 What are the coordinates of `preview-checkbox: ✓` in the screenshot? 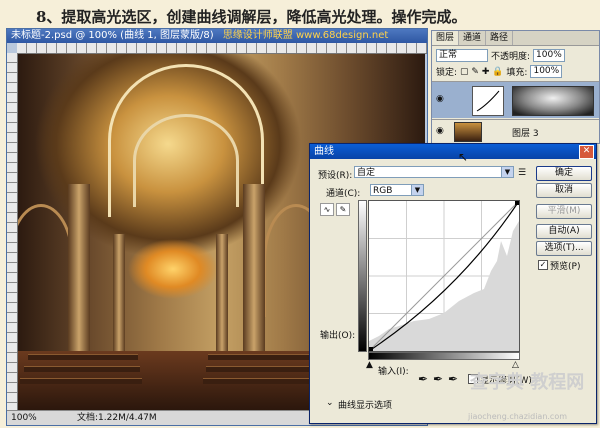 It's located at (543, 265).